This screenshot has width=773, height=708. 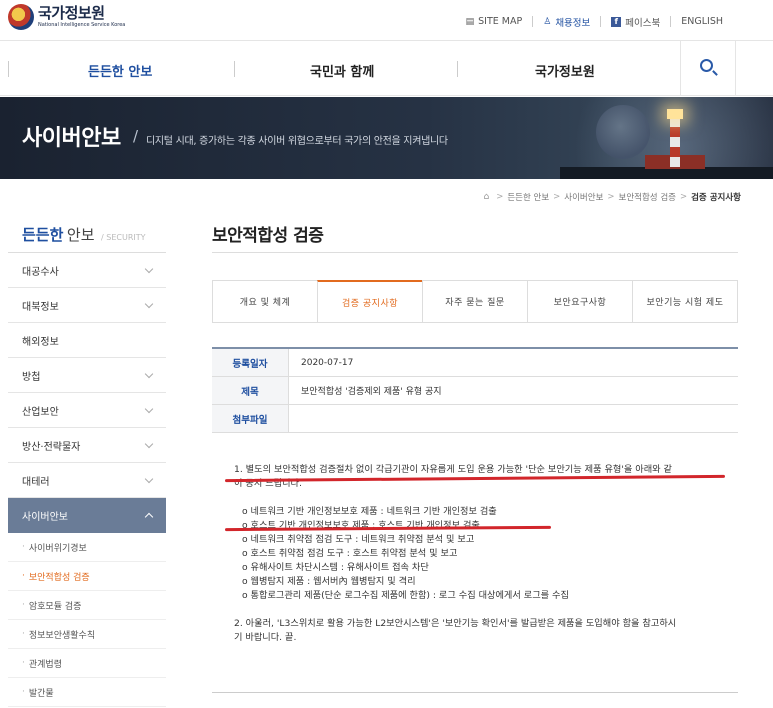 What do you see at coordinates (87, 340) in the screenshot?
I see `sidebar-item: 해외정보` at bounding box center [87, 340].